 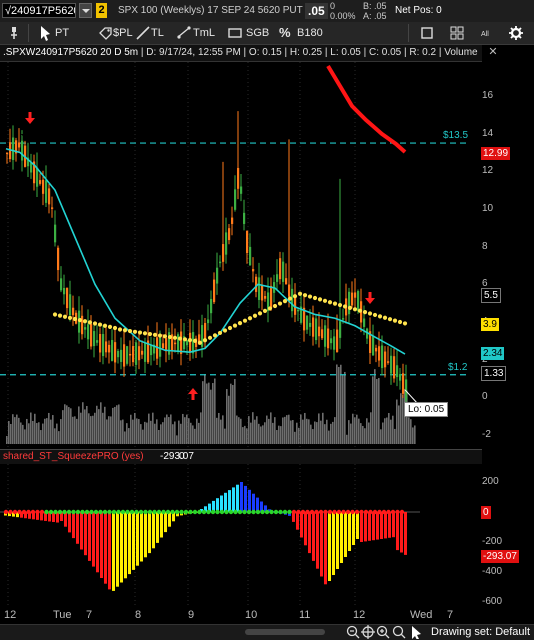 I want to click on close-icon: ✕, so click(x=493, y=52).